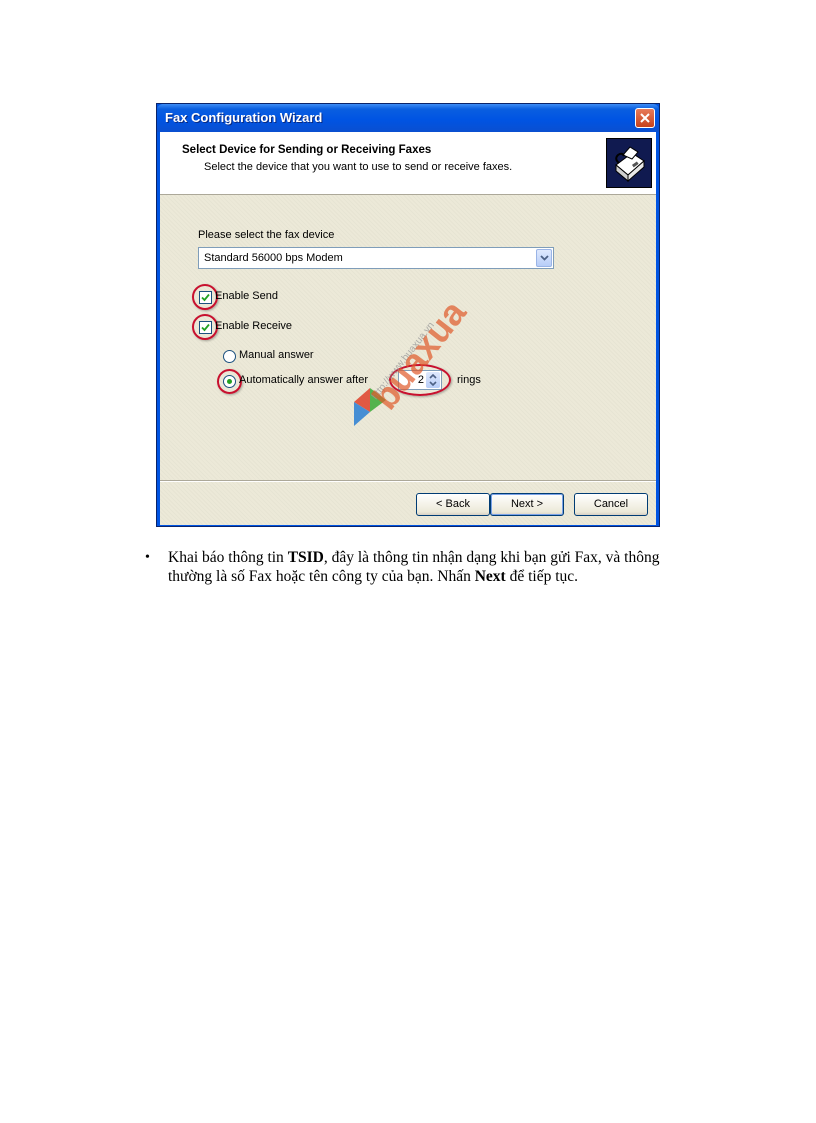 Image resolution: width=816 pixels, height=1123 pixels. What do you see at coordinates (246, 296) in the screenshot?
I see `enable-send-label: Enable Send` at bounding box center [246, 296].